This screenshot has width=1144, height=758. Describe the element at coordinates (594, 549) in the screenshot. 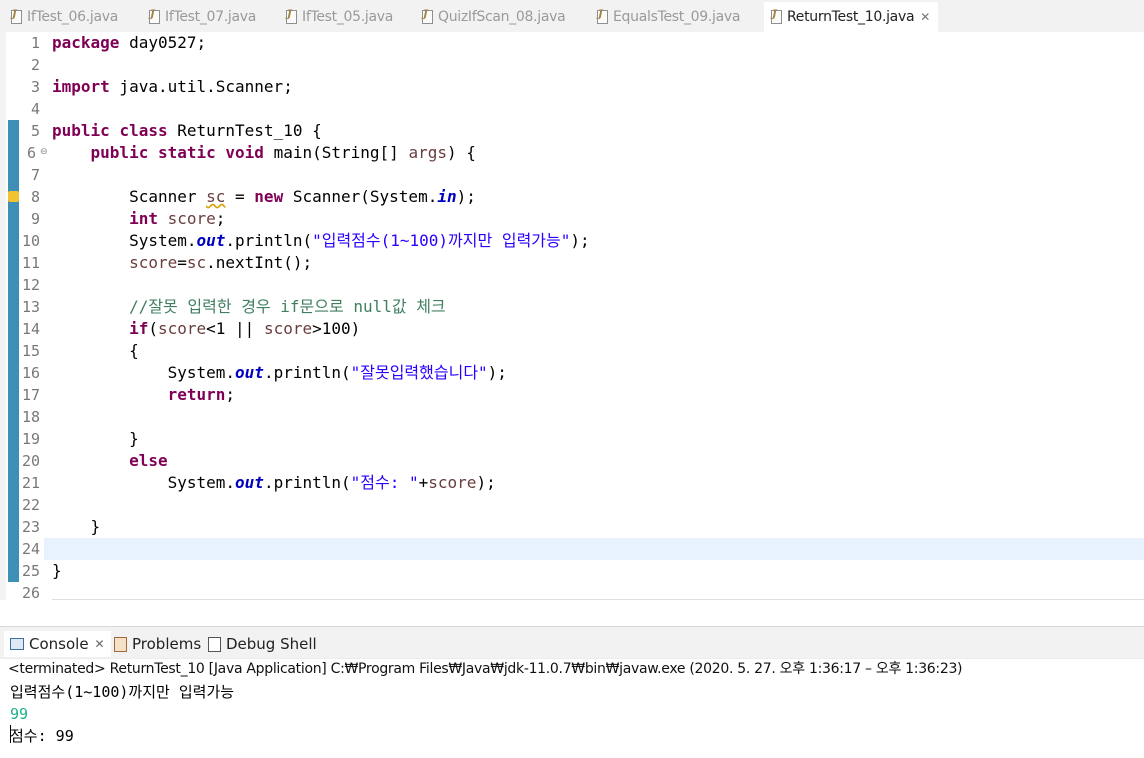

I see `current-line-highlight` at that location.